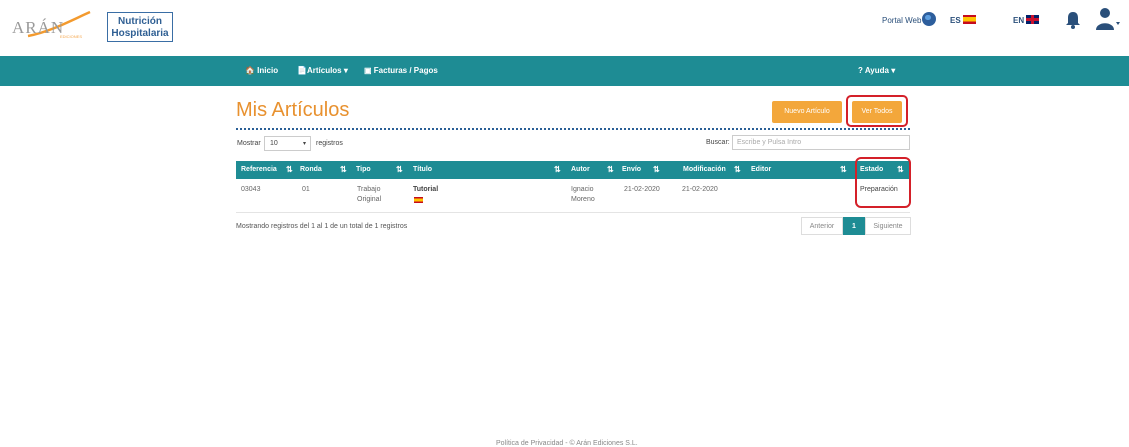 The height and width of the screenshot is (447, 1129). Describe the element at coordinates (259, 169) in the screenshot. I see `col-referencia: Referencia` at that location.